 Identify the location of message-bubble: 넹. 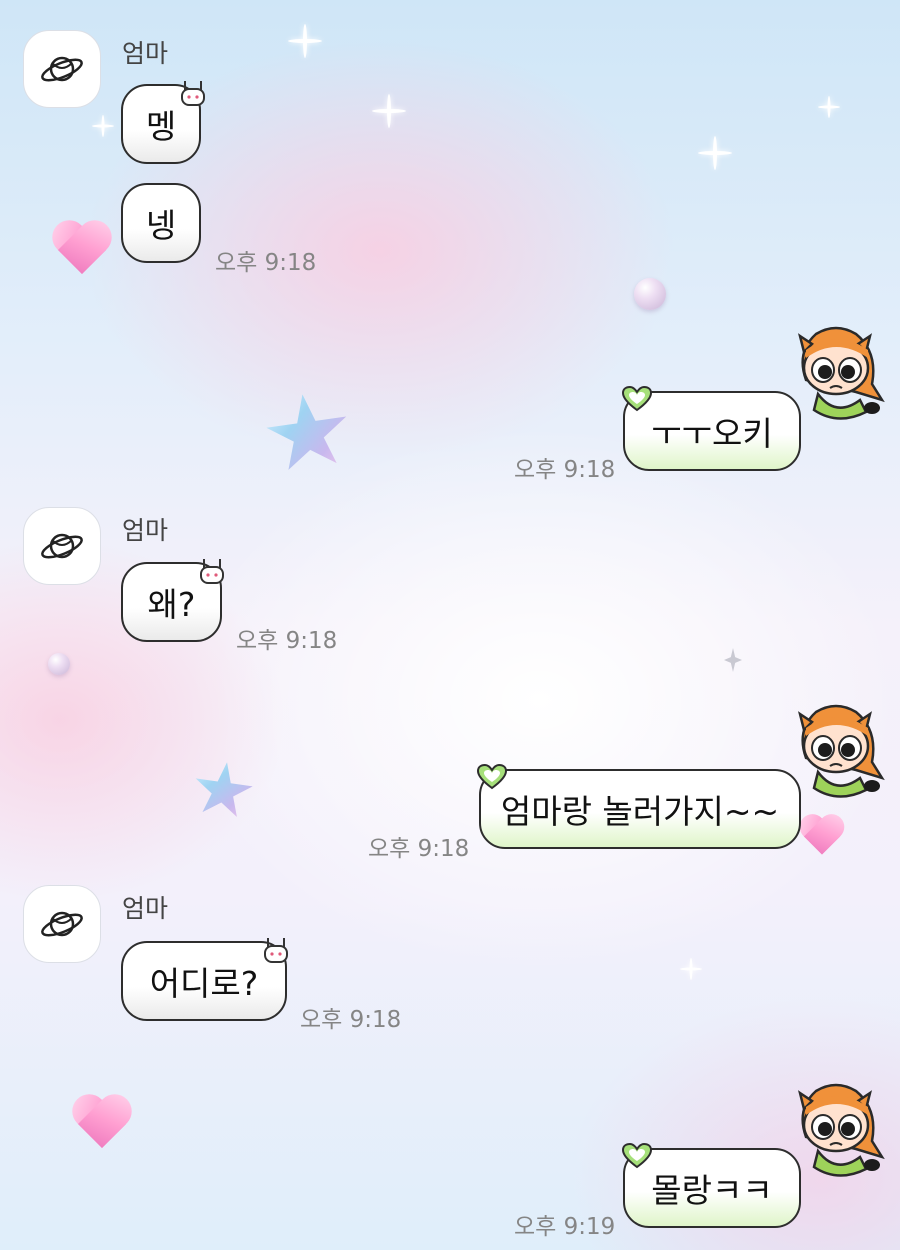
(161, 223).